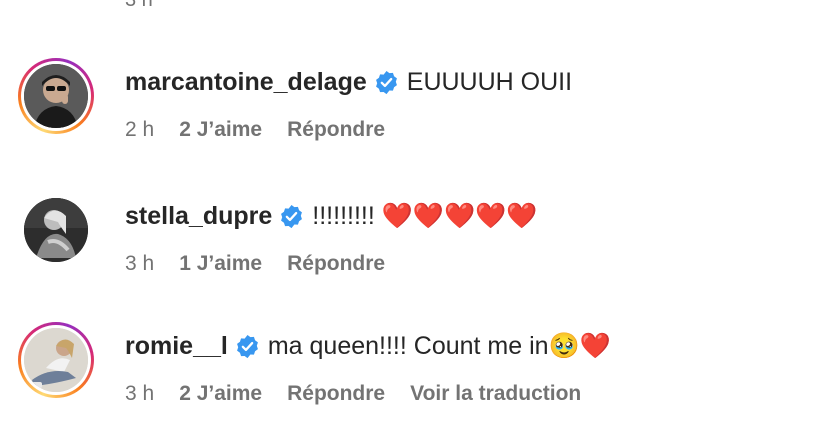 The image size is (816, 444). I want to click on comment-text: !!!!!!!!! ❤️❤️❤️❤️❤️, so click(425, 215).